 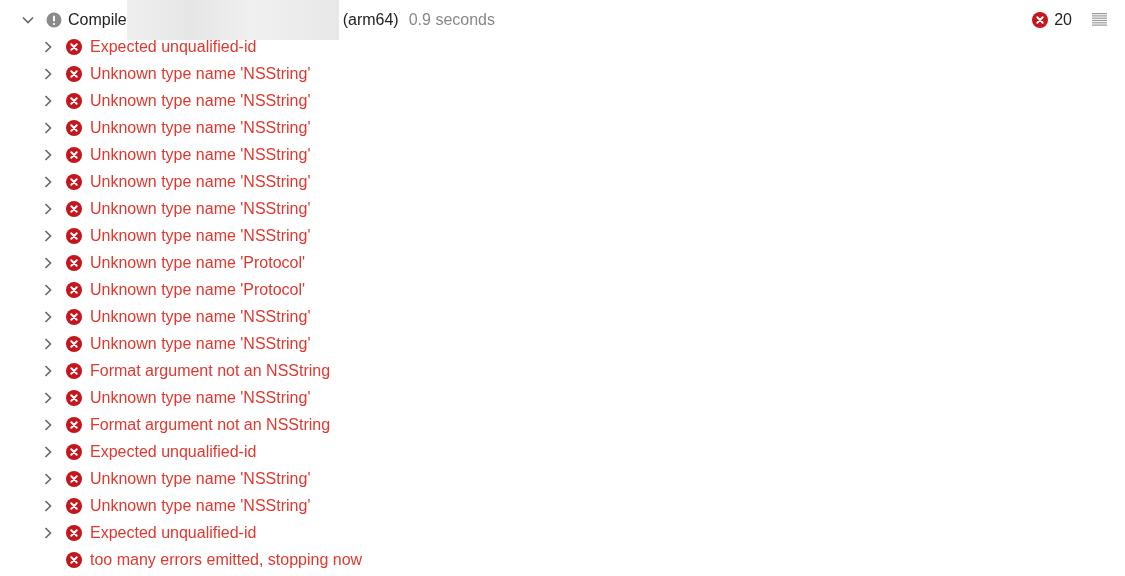 What do you see at coordinates (370, 19) in the screenshot?
I see `arch-label: (arm64)` at bounding box center [370, 19].